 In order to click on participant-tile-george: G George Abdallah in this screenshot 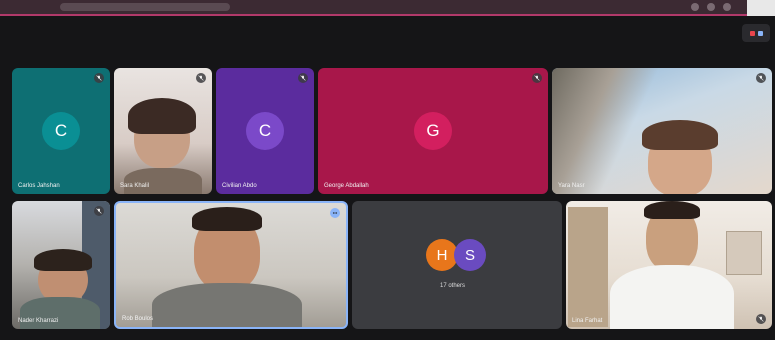, I will do `click(433, 131)`.